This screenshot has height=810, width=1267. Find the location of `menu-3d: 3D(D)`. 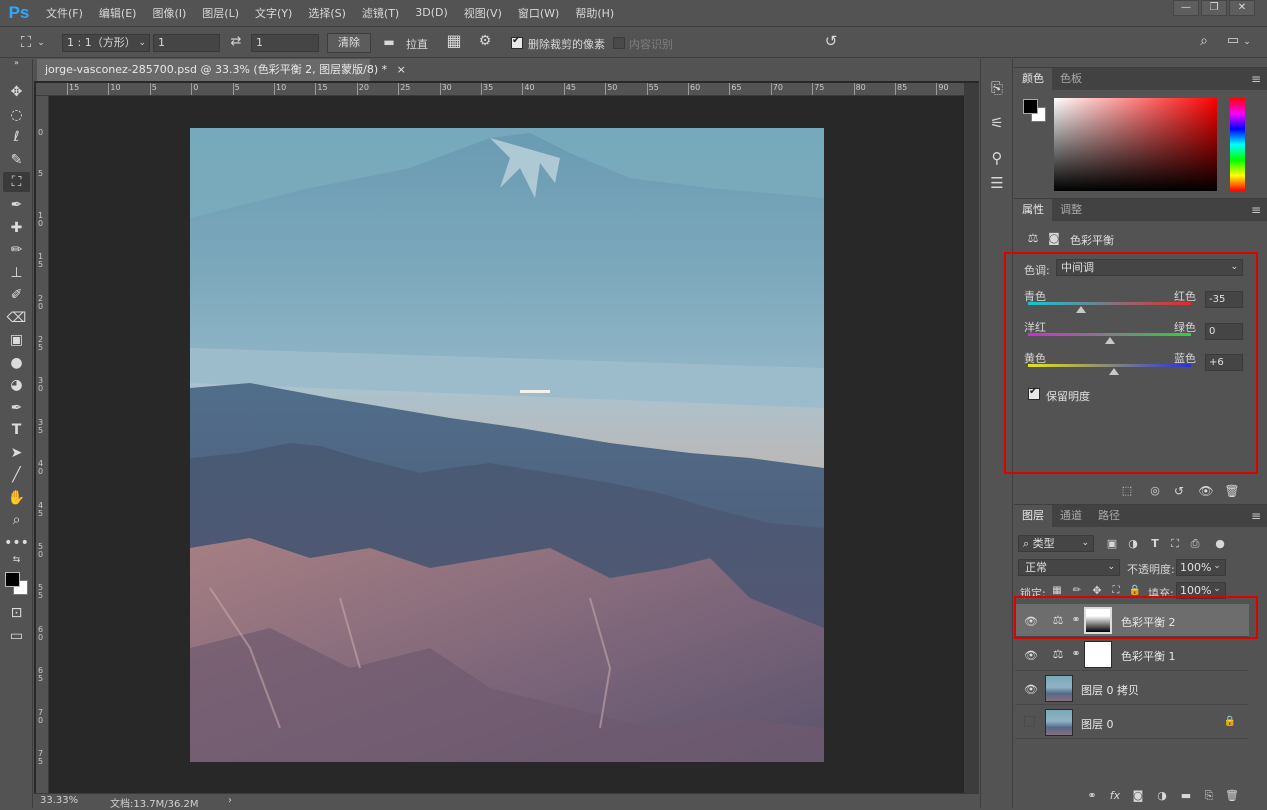

menu-3d: 3D(D) is located at coordinates (431, 12).